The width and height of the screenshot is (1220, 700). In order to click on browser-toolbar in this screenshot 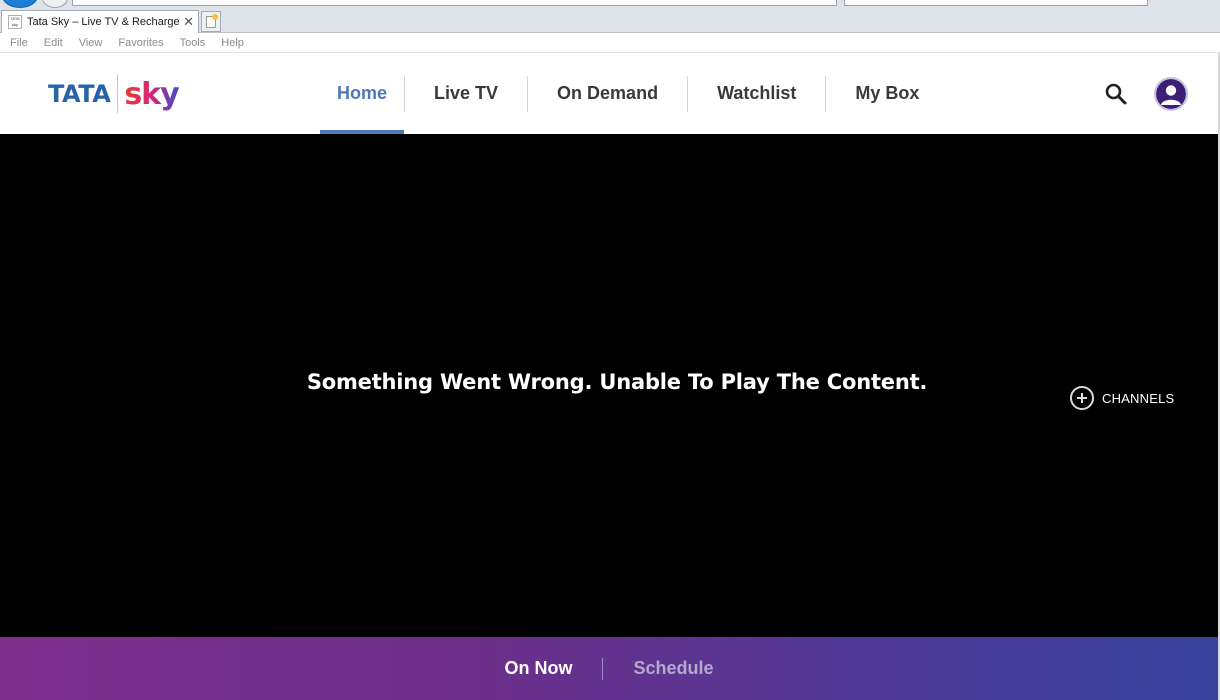, I will do `click(610, 4)`.